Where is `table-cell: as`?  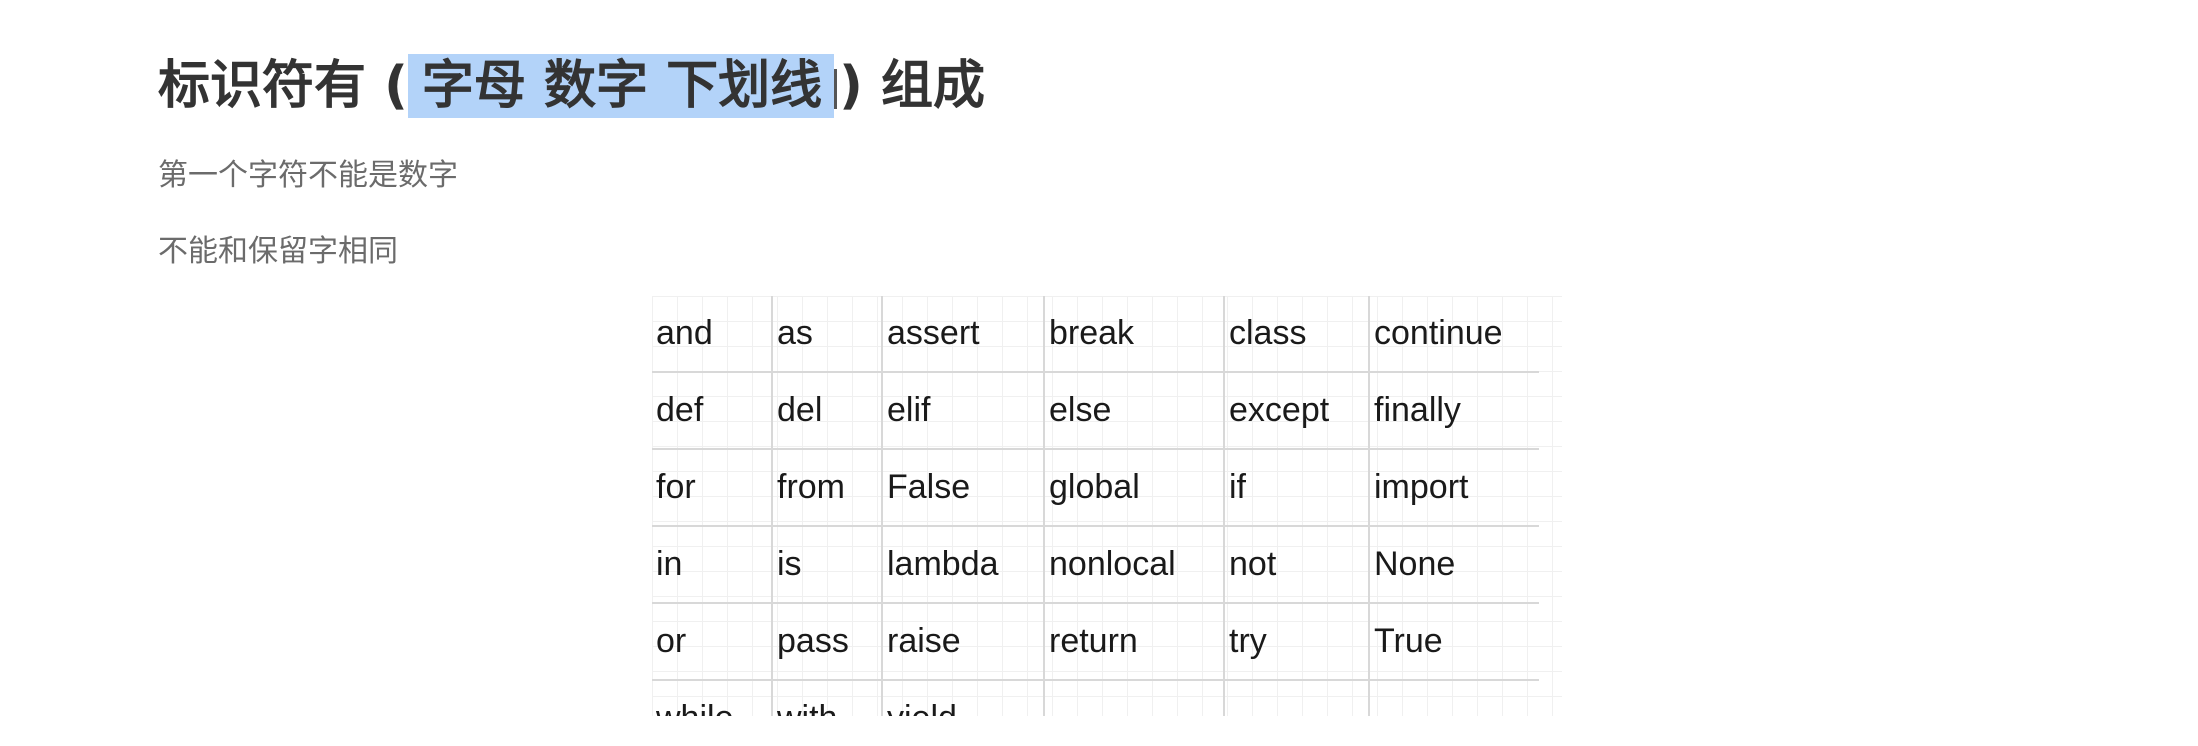
table-cell: as is located at coordinates (827, 334).